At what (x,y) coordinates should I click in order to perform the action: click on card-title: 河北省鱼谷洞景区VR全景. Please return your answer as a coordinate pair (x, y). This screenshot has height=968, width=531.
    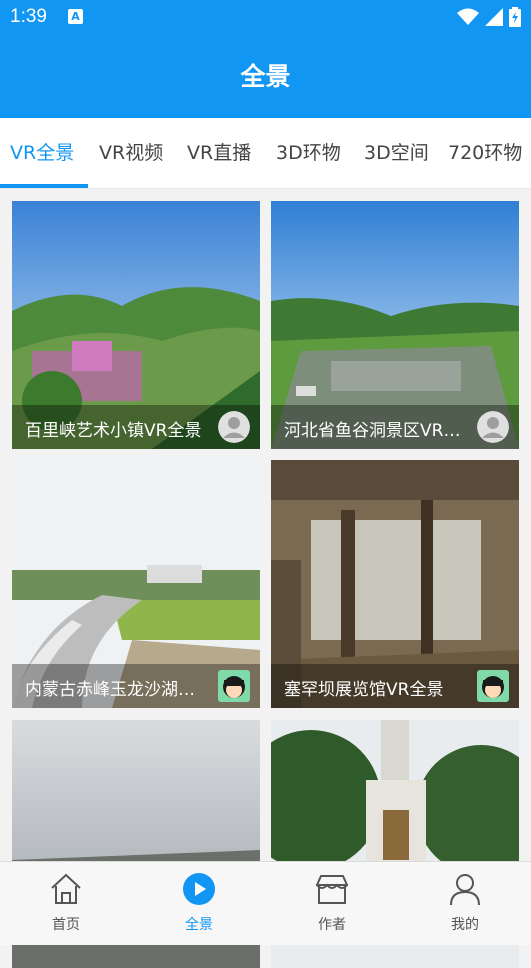
    Looking at the image, I should click on (373, 431).